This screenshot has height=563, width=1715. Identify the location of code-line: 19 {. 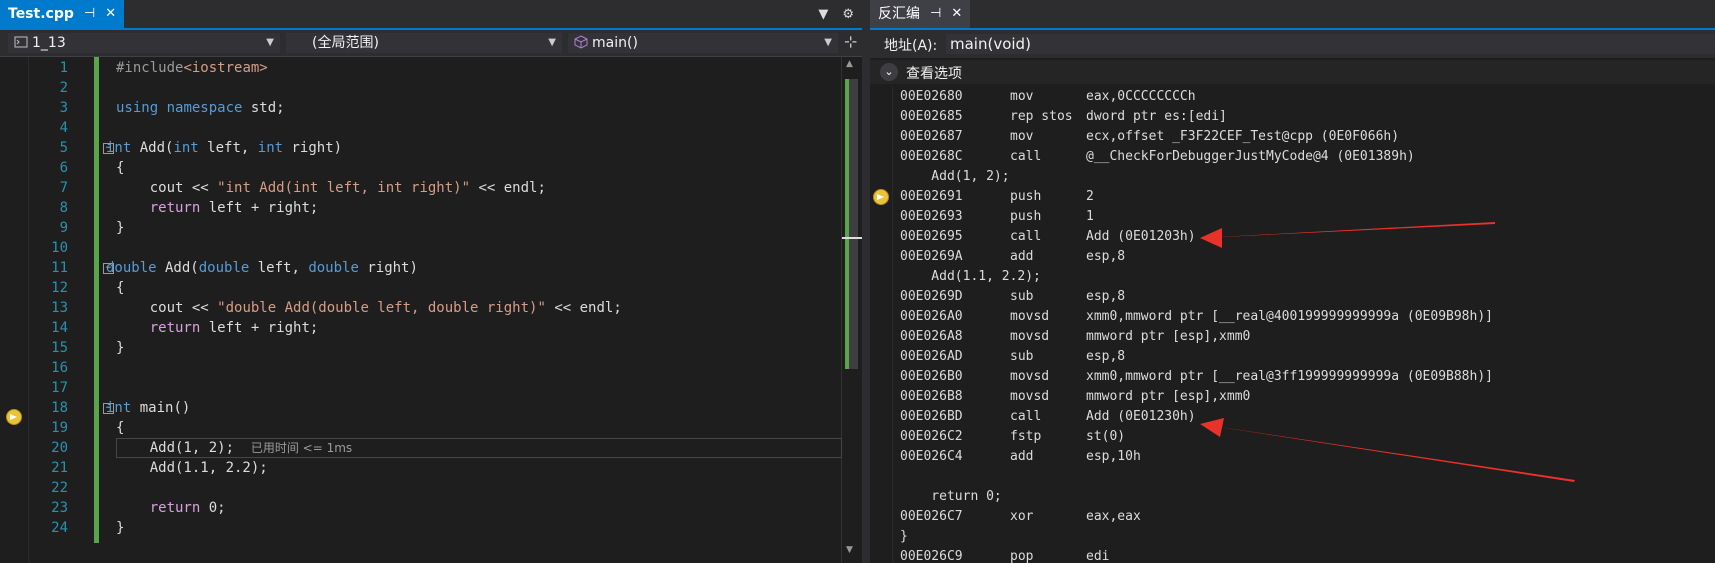
(420, 428).